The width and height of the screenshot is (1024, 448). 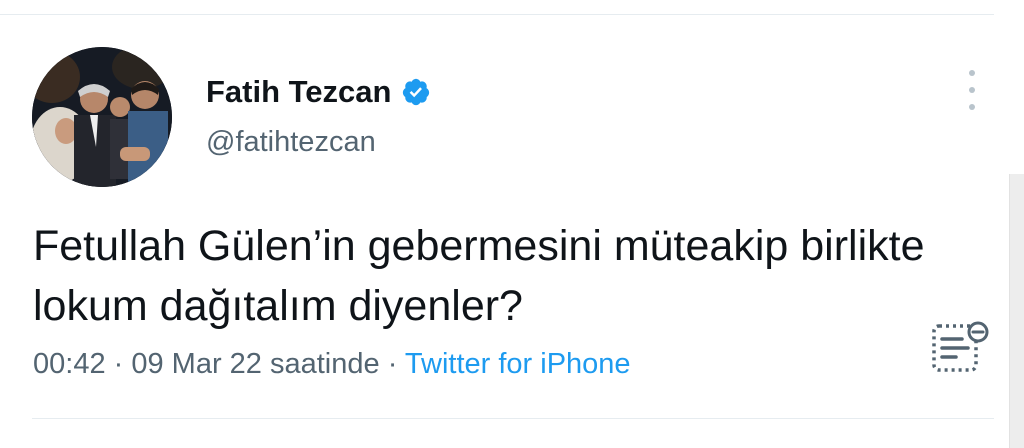 I want to click on bottom-divider, so click(x=513, y=418).